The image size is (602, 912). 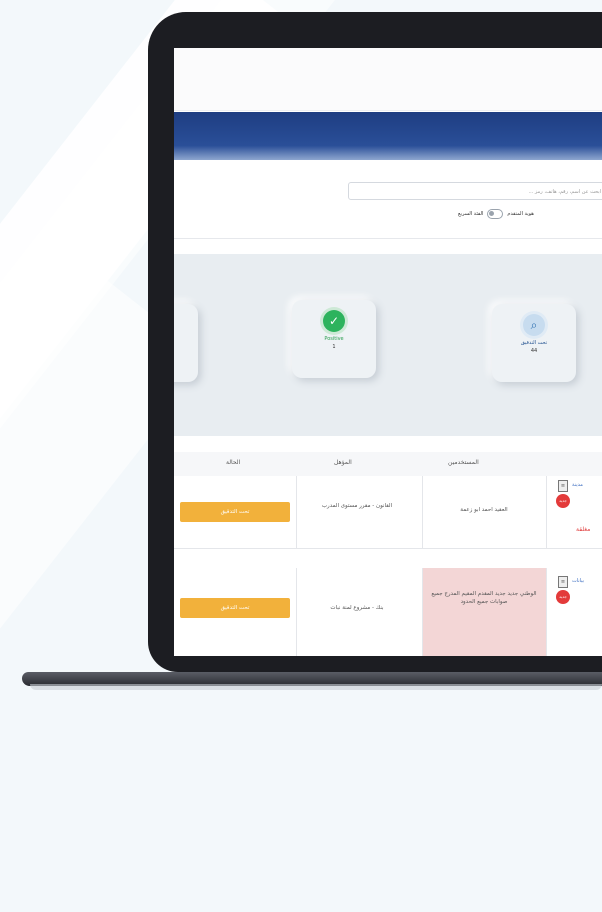 What do you see at coordinates (334, 347) in the screenshot?
I see `stat-value: 1` at bounding box center [334, 347].